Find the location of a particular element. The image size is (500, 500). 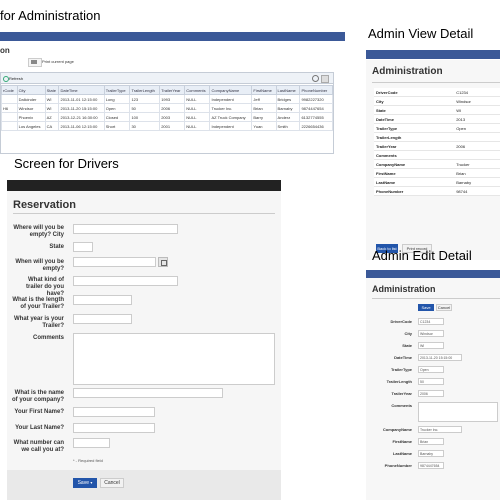

table-cell: Barnaby is located at coordinates (288, 108).